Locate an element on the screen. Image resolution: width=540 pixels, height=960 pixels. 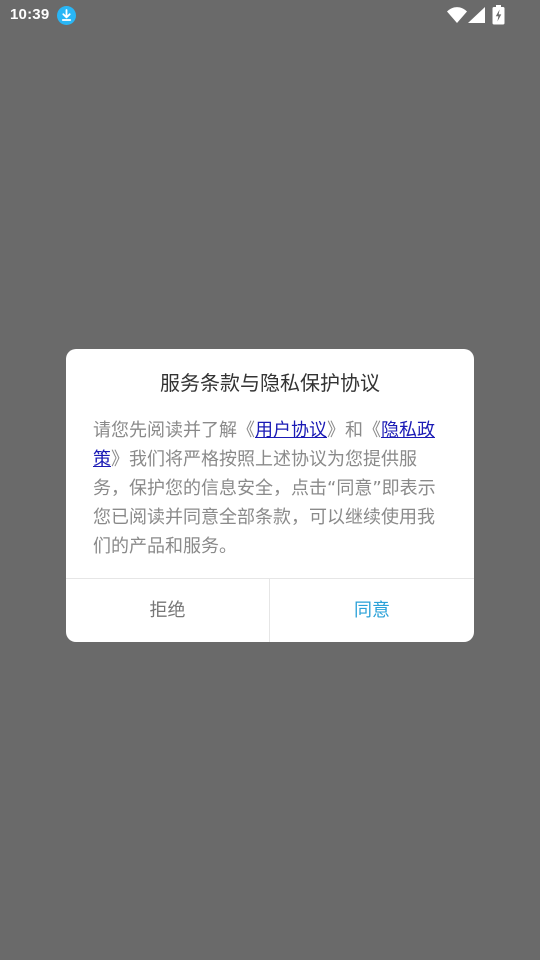
user-agreement-link: 用户协议 is located at coordinates (291, 430).